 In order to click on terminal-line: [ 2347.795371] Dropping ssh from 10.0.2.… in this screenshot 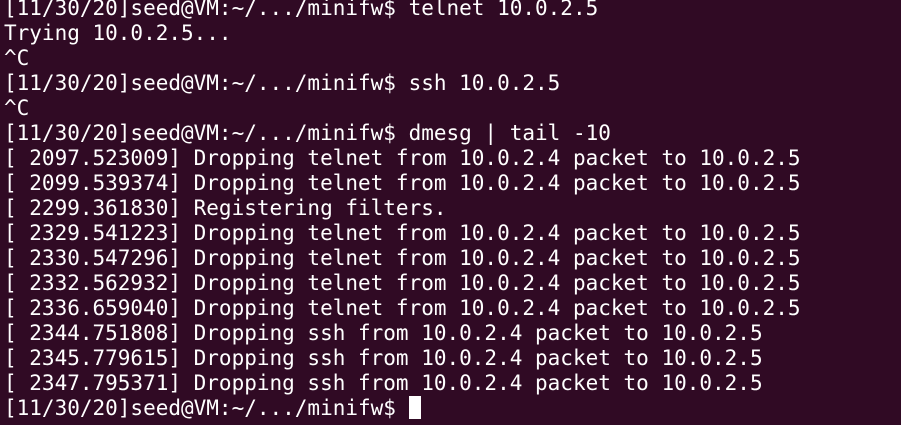, I will do `click(383, 383)`.